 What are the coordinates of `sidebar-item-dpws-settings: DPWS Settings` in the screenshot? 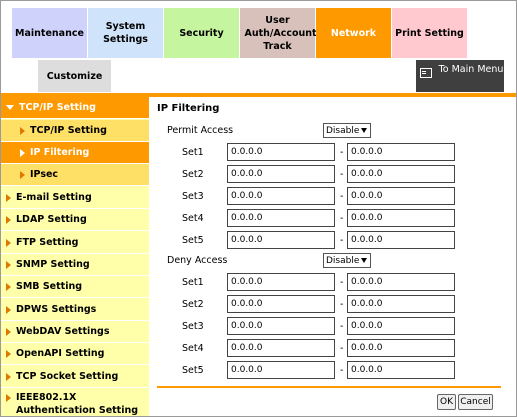 It's located at (75, 310).